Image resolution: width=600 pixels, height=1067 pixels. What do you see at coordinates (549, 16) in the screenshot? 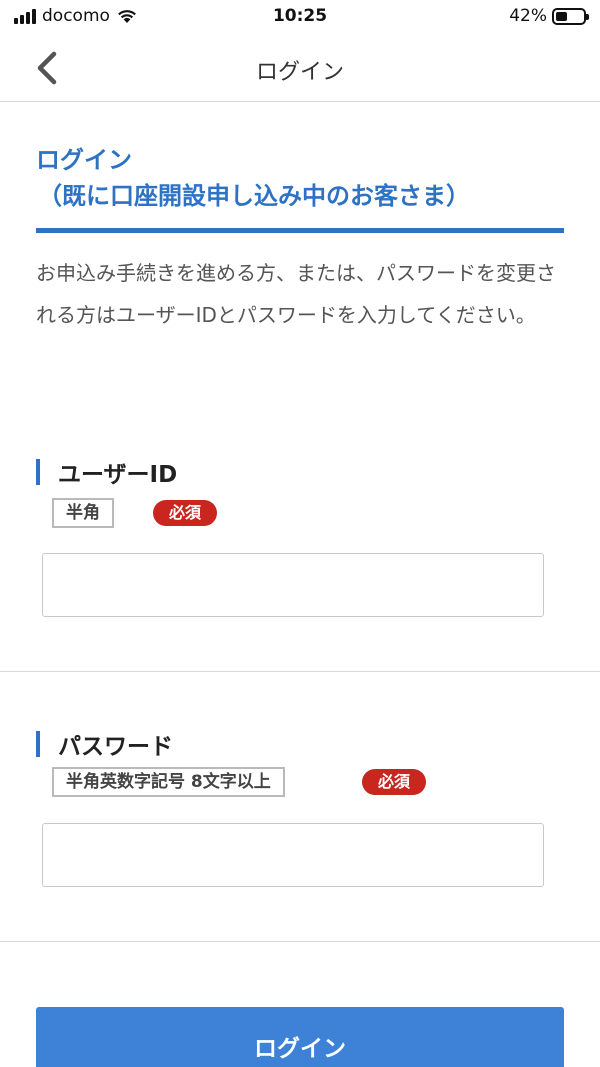
I see `status-right: 42%` at bounding box center [549, 16].